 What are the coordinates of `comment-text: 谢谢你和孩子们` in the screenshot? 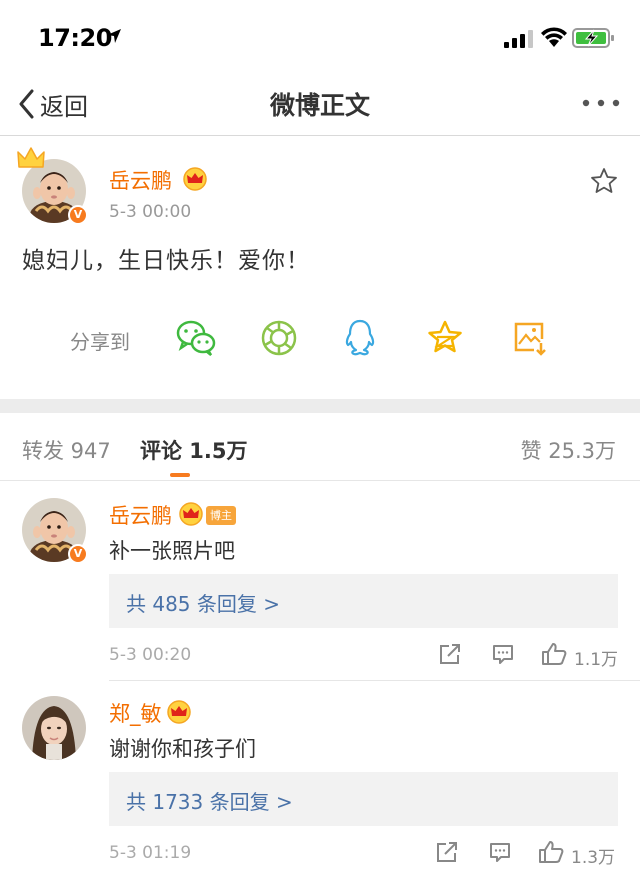 It's located at (182, 749).